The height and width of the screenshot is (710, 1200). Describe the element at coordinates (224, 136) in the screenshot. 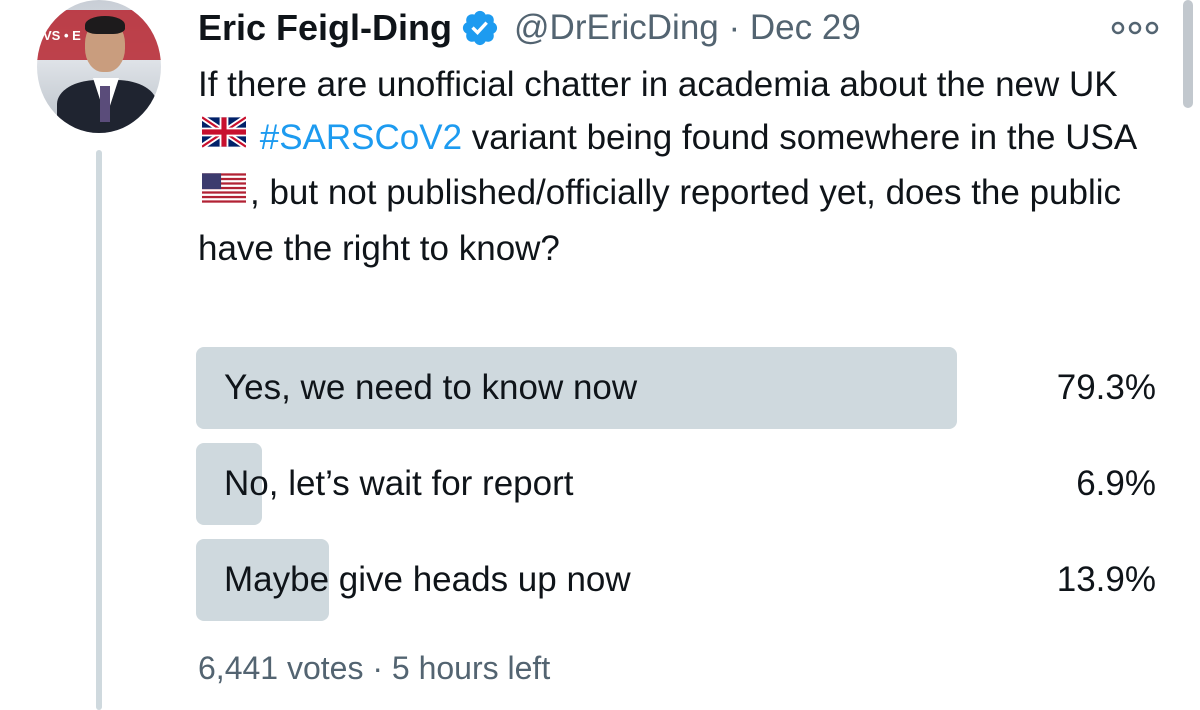

I see `uk-flag-icon` at that location.